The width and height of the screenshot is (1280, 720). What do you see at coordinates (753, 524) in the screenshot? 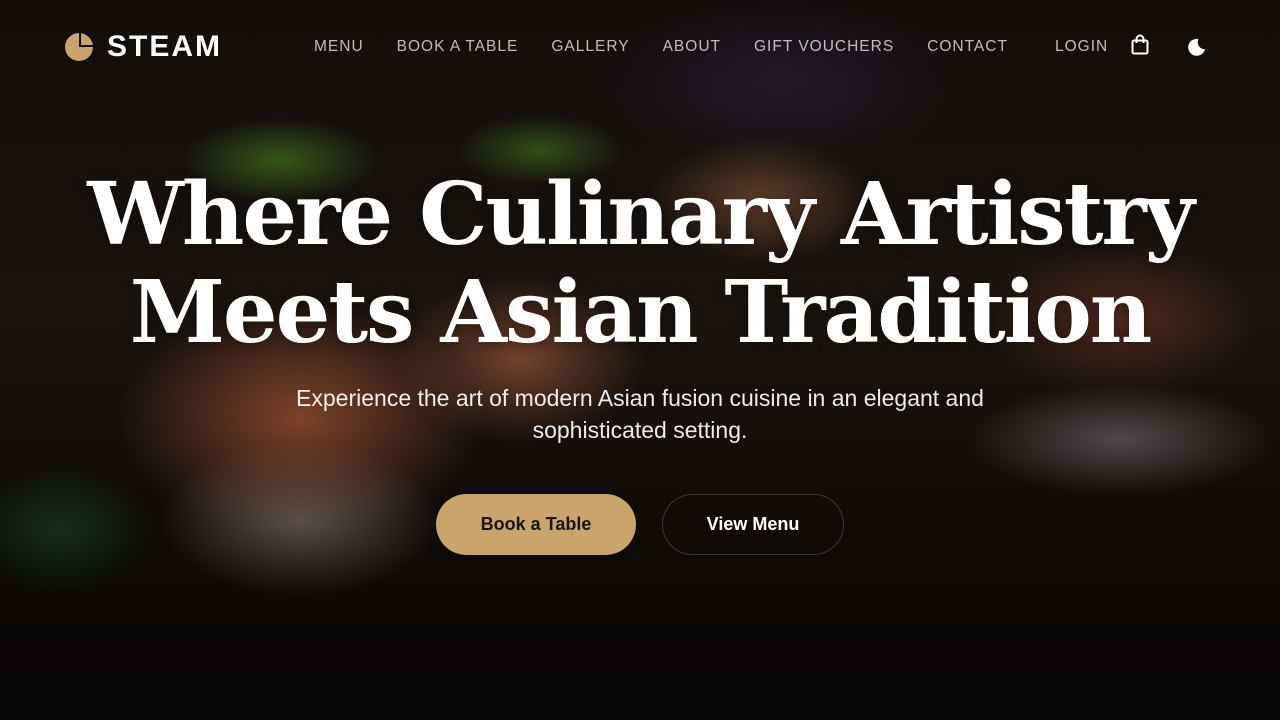
I see `view-menu-button: View Menu` at bounding box center [753, 524].